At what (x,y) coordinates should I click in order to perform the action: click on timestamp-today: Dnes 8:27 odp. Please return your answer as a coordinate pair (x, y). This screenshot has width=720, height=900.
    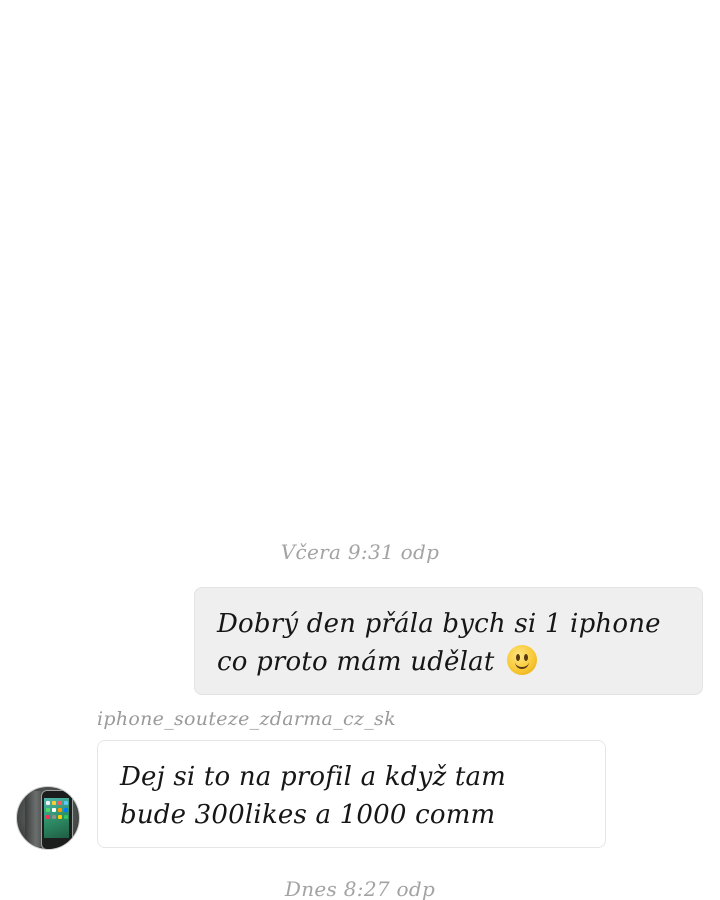
    Looking at the image, I should click on (360, 888).